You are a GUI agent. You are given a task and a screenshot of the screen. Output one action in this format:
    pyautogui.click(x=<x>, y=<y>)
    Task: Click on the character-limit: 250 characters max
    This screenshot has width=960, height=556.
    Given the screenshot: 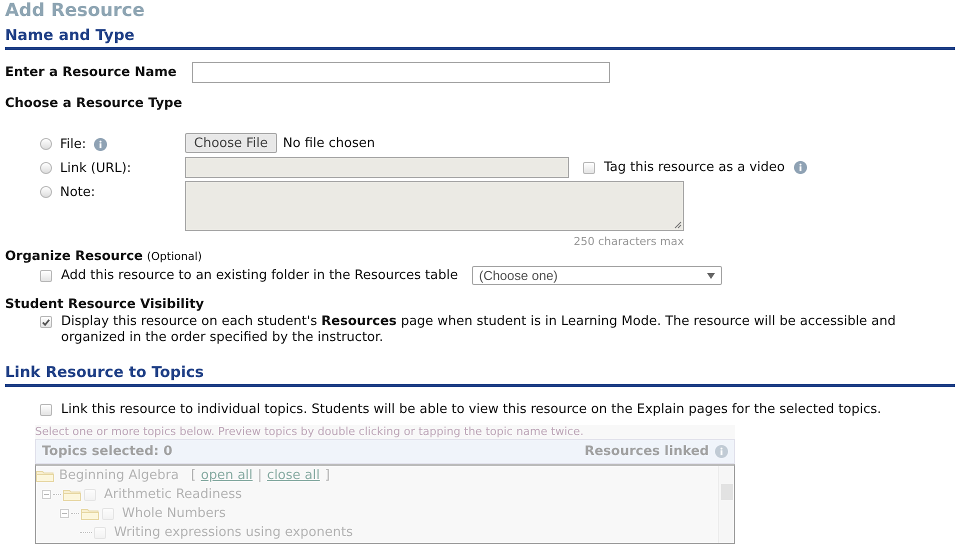 What is the action you would take?
    pyautogui.click(x=629, y=241)
    